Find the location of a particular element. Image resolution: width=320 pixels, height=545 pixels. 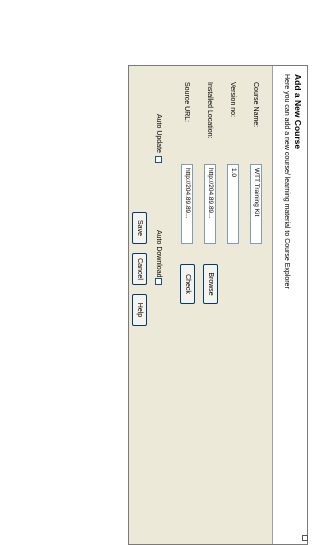

auto-download-label: Auto Download is located at coordinates (158, 254).